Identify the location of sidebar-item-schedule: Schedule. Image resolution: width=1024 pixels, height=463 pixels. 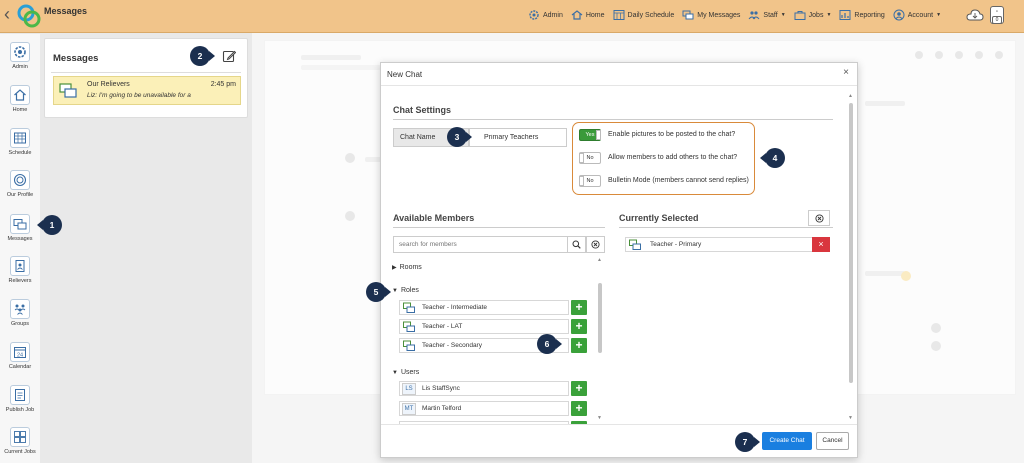
(20, 142).